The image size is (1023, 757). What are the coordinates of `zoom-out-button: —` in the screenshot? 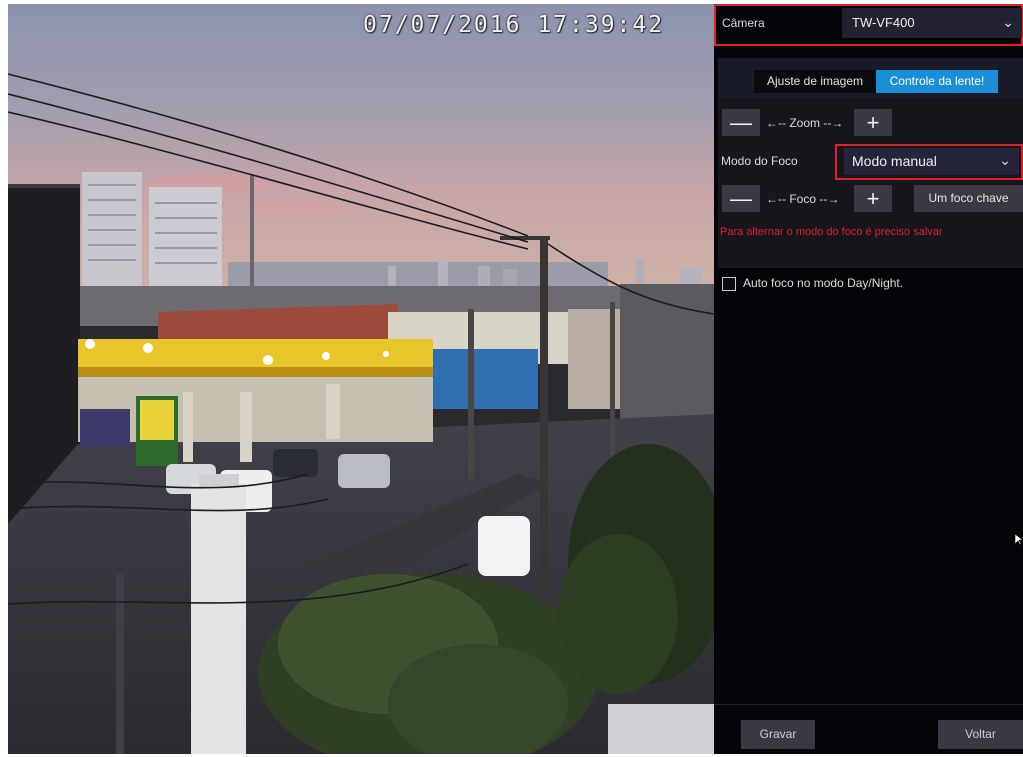 It's located at (741, 122).